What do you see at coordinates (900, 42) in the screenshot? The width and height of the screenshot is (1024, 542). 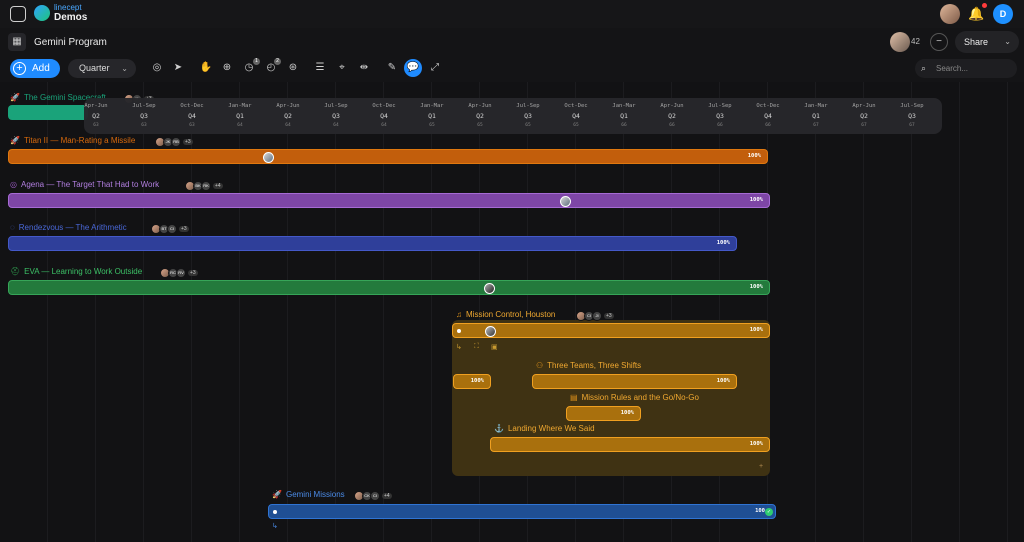 I see `collaborators-avatar` at bounding box center [900, 42].